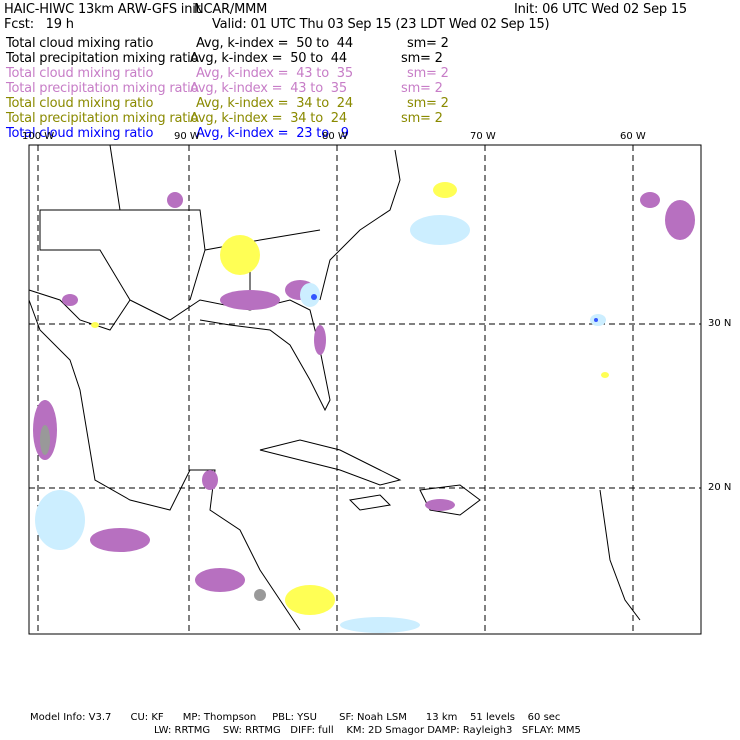 This screenshot has height=740, width=740. What do you see at coordinates (38, 136) in the screenshot?
I see `lon-label: 100 W` at bounding box center [38, 136].